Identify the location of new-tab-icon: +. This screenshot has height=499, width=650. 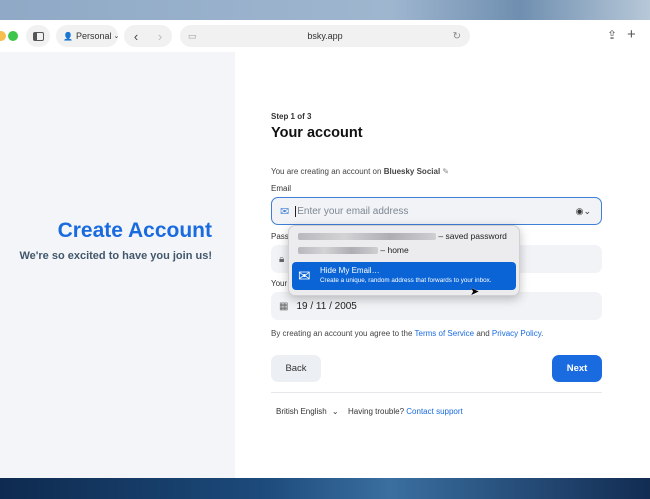
(631, 34).